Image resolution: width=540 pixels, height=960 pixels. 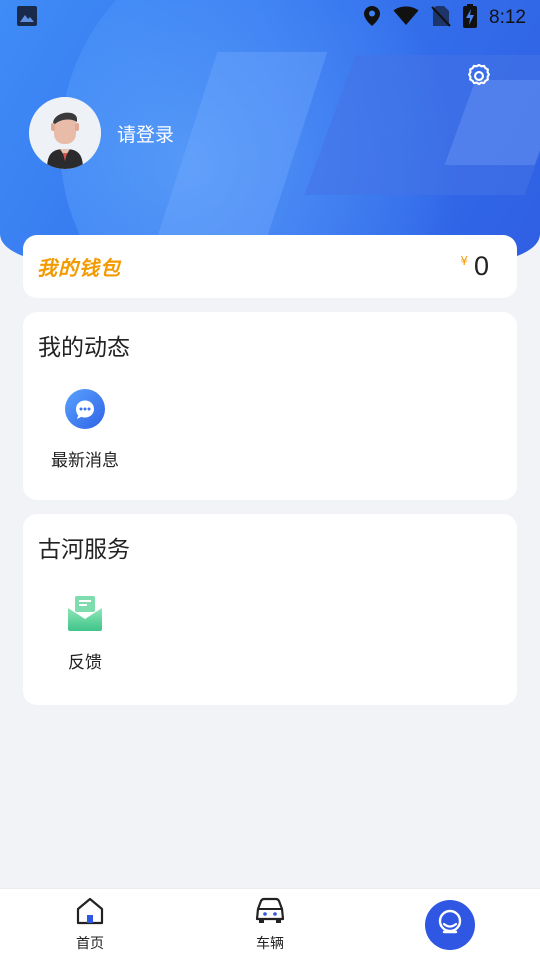 What do you see at coordinates (270, 944) in the screenshot?
I see `nav-label: 车辆` at bounding box center [270, 944].